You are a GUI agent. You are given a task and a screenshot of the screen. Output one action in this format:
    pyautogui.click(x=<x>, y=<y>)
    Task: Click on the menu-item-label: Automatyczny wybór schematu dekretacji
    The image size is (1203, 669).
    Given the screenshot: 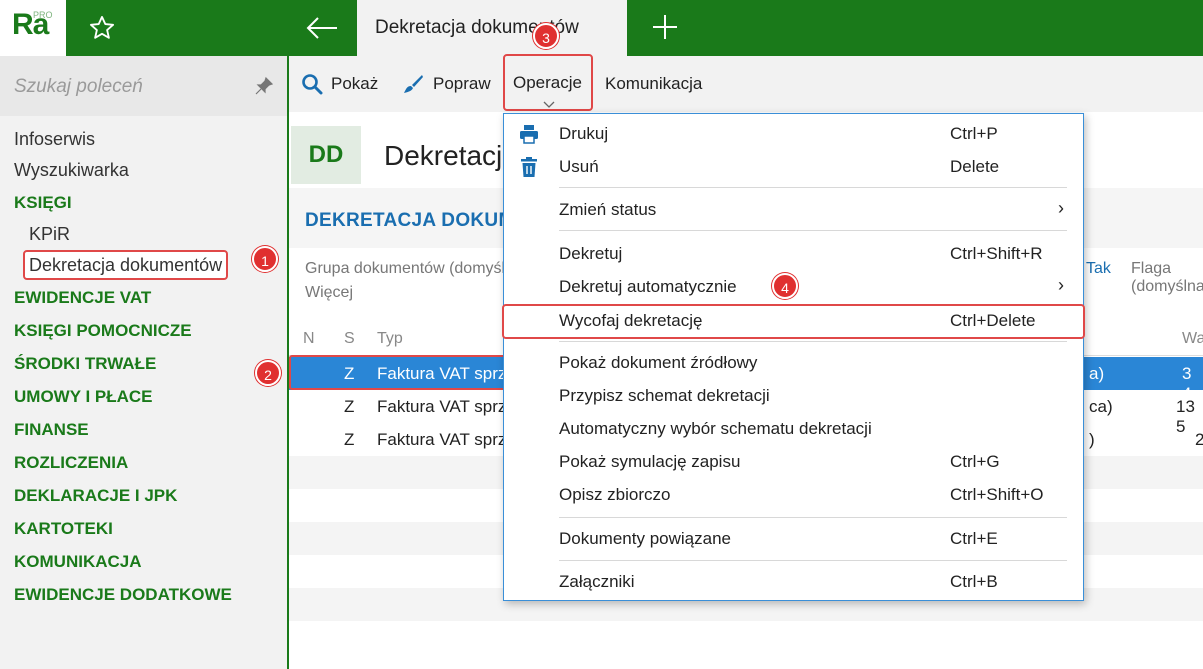 What is the action you would take?
    pyautogui.click(x=715, y=428)
    